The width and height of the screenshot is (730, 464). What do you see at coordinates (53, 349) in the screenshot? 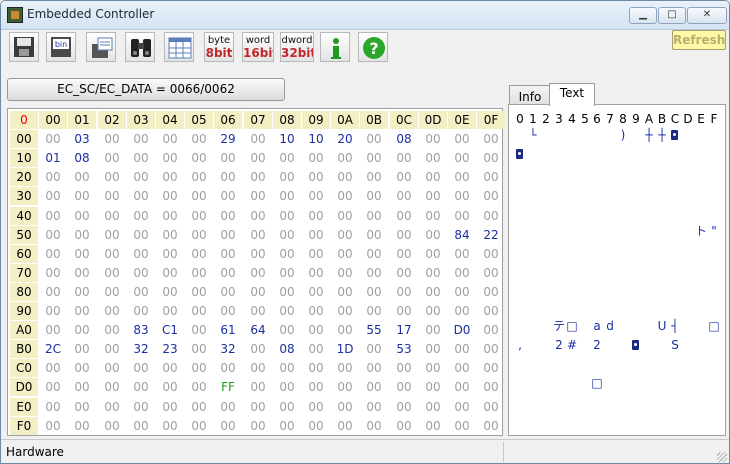
I see `hex-cell: 2C` at bounding box center [53, 349].